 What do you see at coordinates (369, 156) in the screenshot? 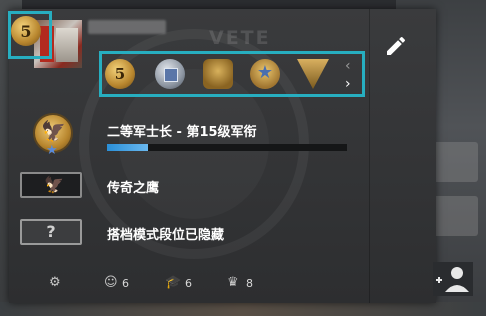
I see `panel-divider` at bounding box center [369, 156].